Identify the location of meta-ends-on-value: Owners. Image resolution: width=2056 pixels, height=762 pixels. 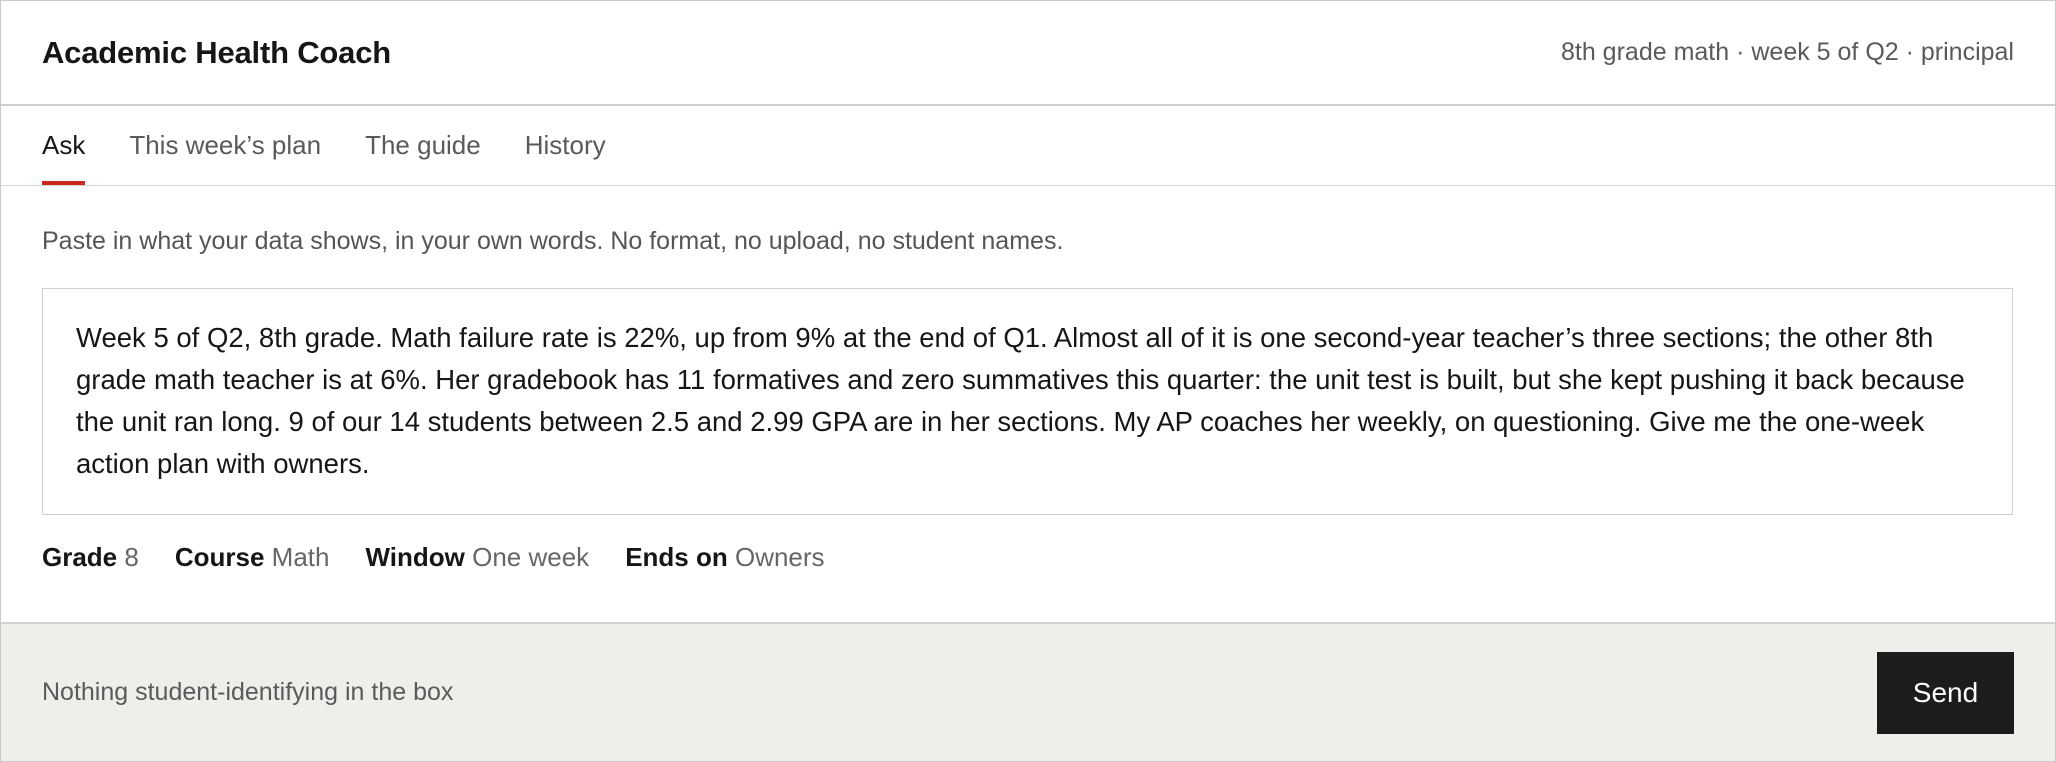
(779, 556).